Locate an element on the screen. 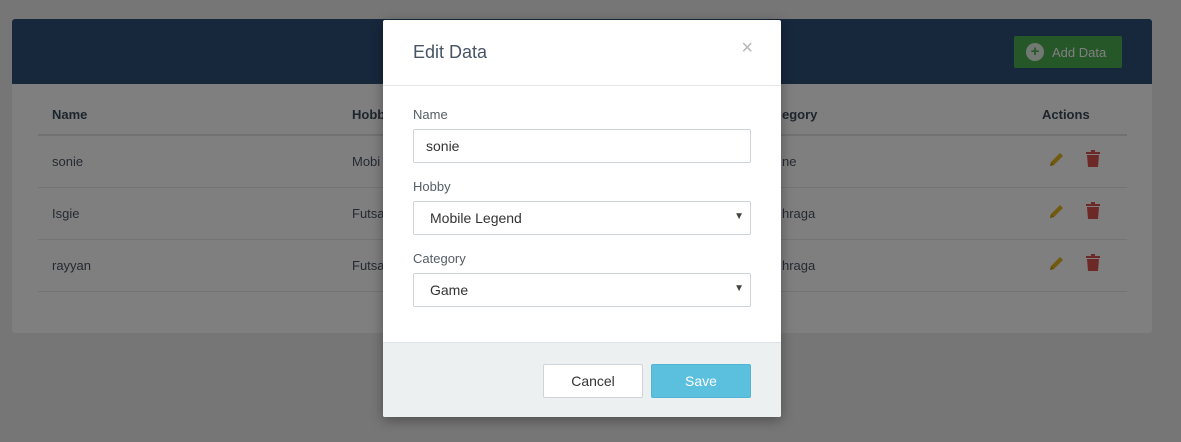  modal-footer: Cancel Save is located at coordinates (582, 379).